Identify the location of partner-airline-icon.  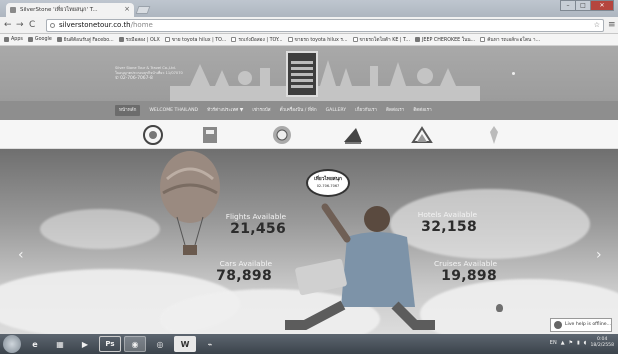
(353, 135).